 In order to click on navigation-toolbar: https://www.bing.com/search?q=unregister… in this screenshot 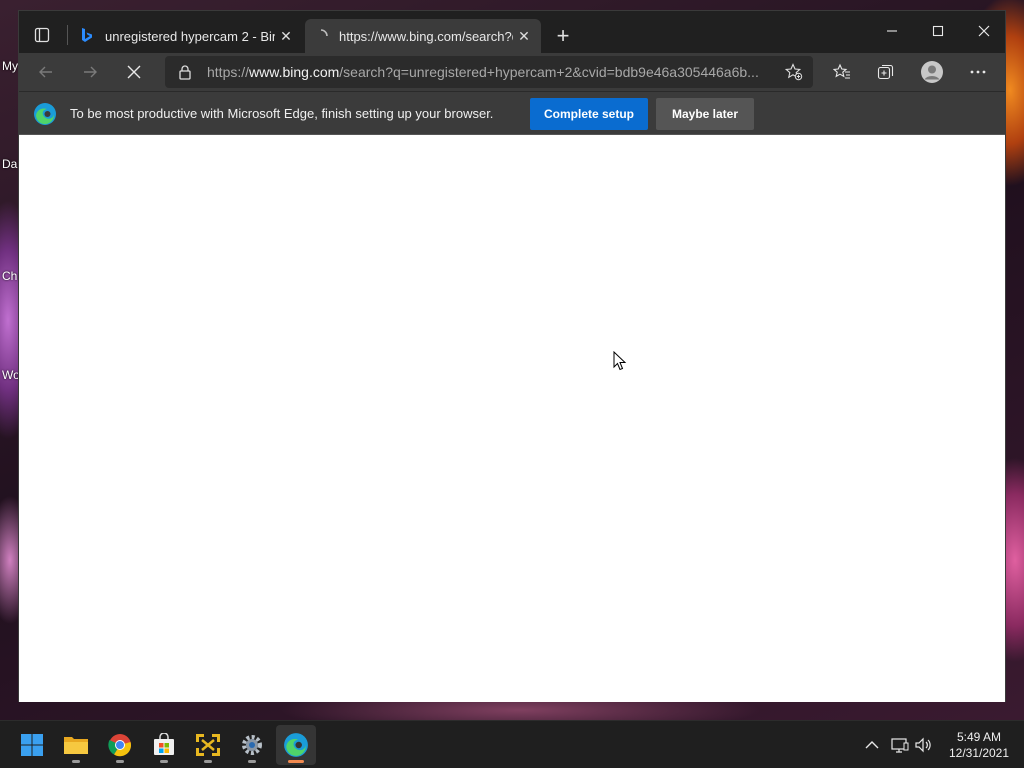, I will do `click(512, 72)`.